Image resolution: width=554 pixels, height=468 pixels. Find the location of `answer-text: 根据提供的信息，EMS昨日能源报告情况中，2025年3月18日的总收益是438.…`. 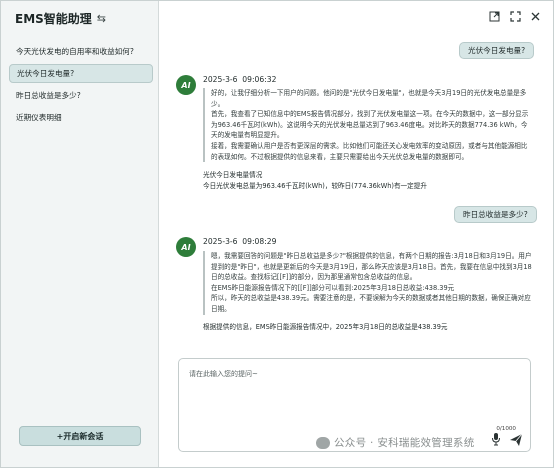

answer-text: 根据提供的信息，EMS昨日能源报告情况中，2025年3月18日的总收益是438.… is located at coordinates (325, 327).